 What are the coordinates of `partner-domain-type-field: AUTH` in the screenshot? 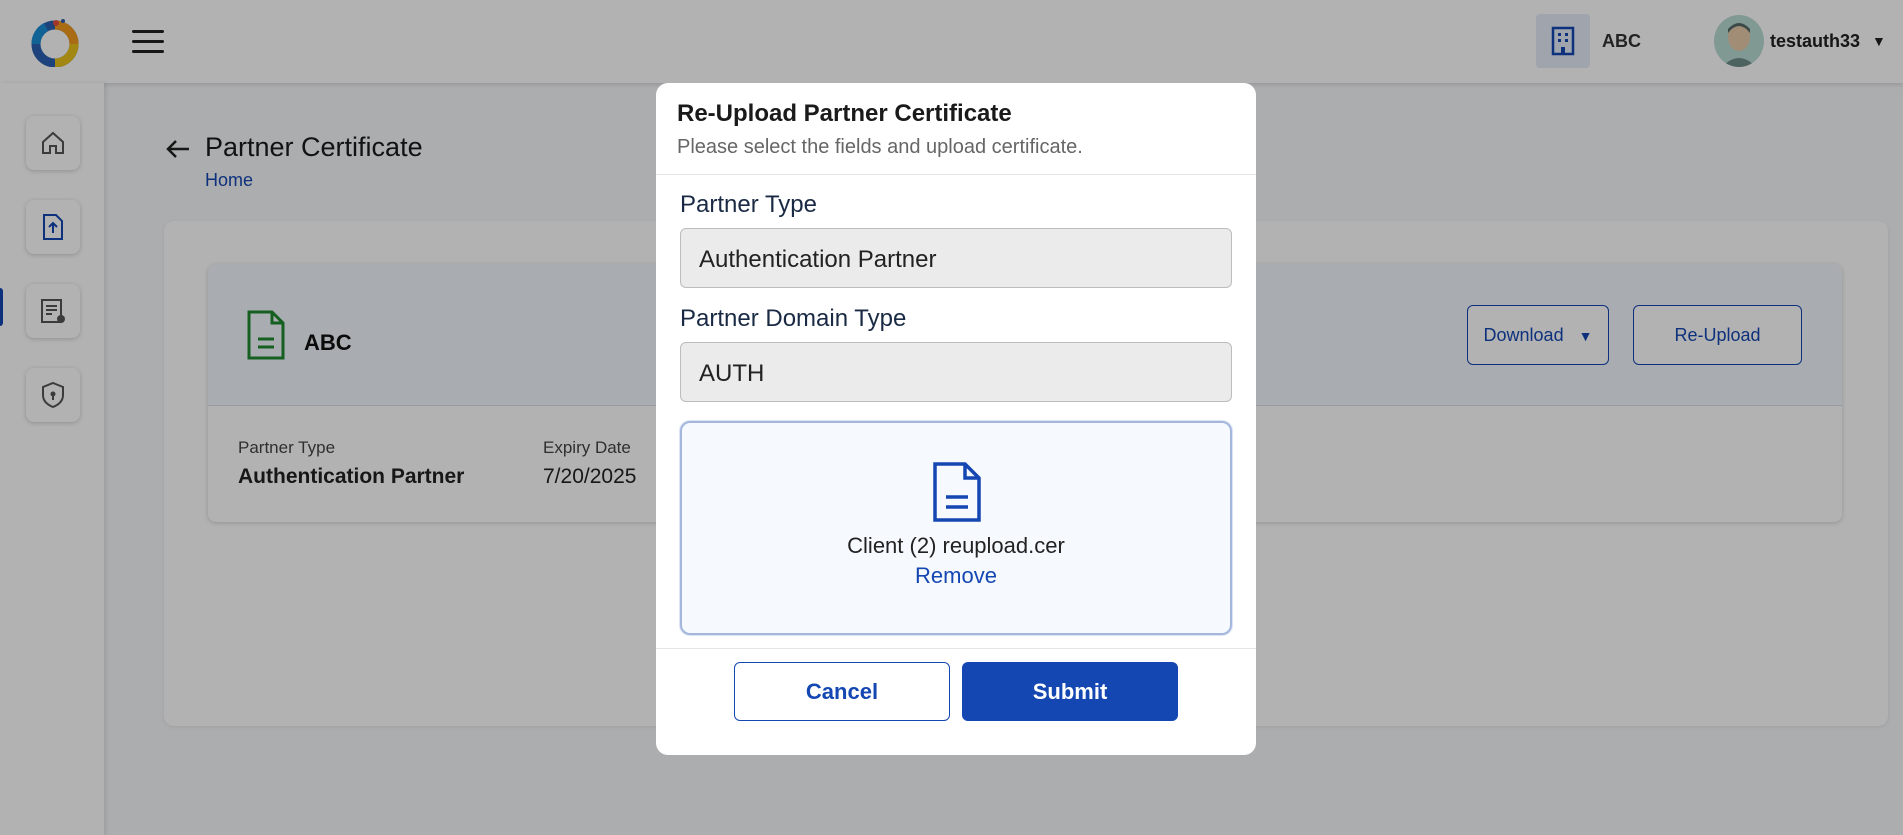 It's located at (956, 372).